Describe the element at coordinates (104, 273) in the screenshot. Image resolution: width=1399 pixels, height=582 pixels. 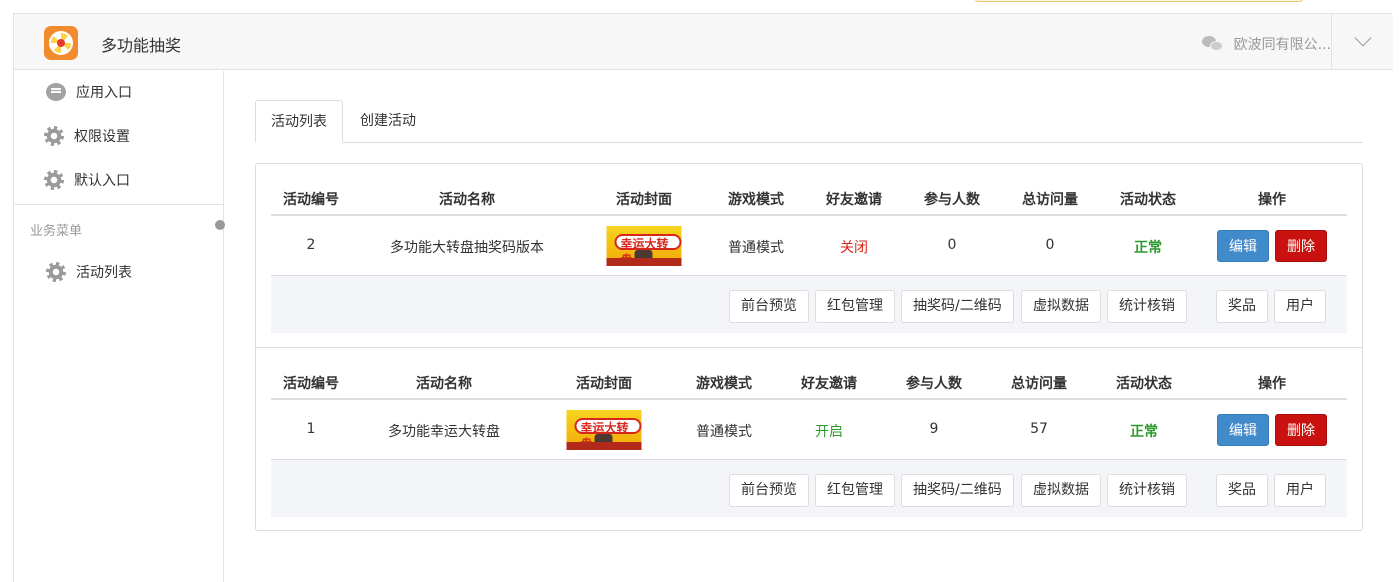
I see `sidebar-item-label: 活动列表` at that location.